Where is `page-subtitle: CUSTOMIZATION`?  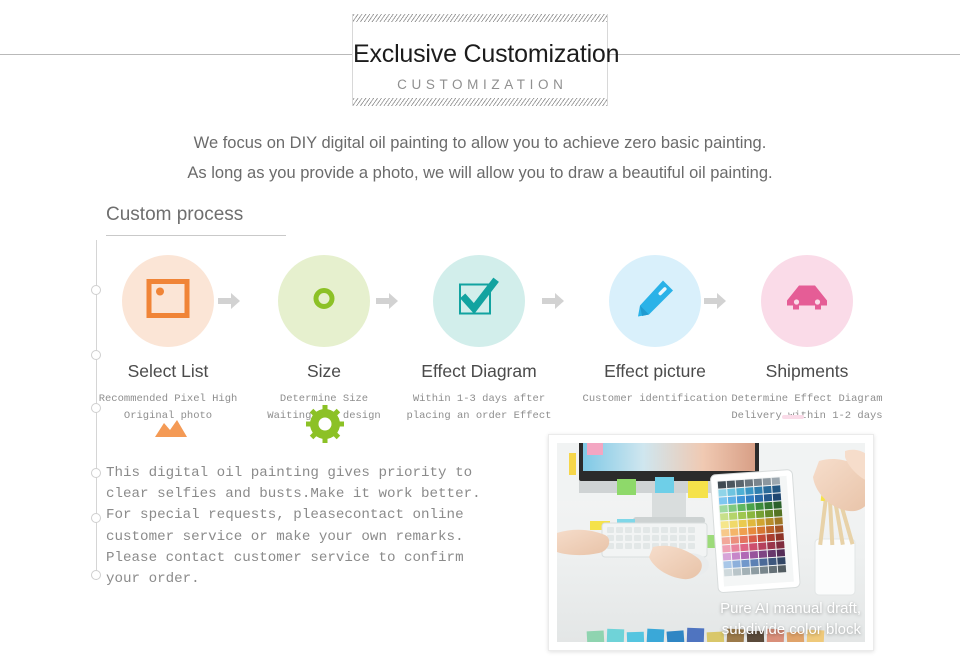 page-subtitle: CUSTOMIZATION is located at coordinates (482, 84).